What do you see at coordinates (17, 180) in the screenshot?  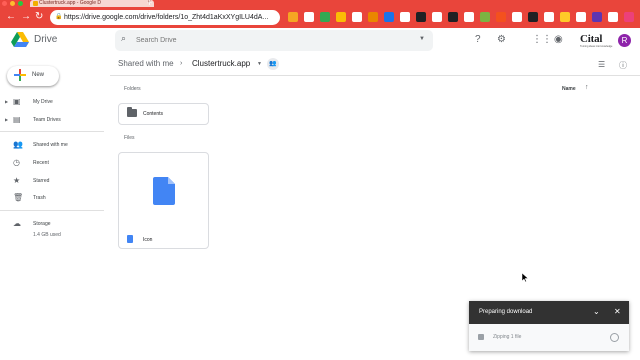 I see `star-icon: ★` at bounding box center [17, 180].